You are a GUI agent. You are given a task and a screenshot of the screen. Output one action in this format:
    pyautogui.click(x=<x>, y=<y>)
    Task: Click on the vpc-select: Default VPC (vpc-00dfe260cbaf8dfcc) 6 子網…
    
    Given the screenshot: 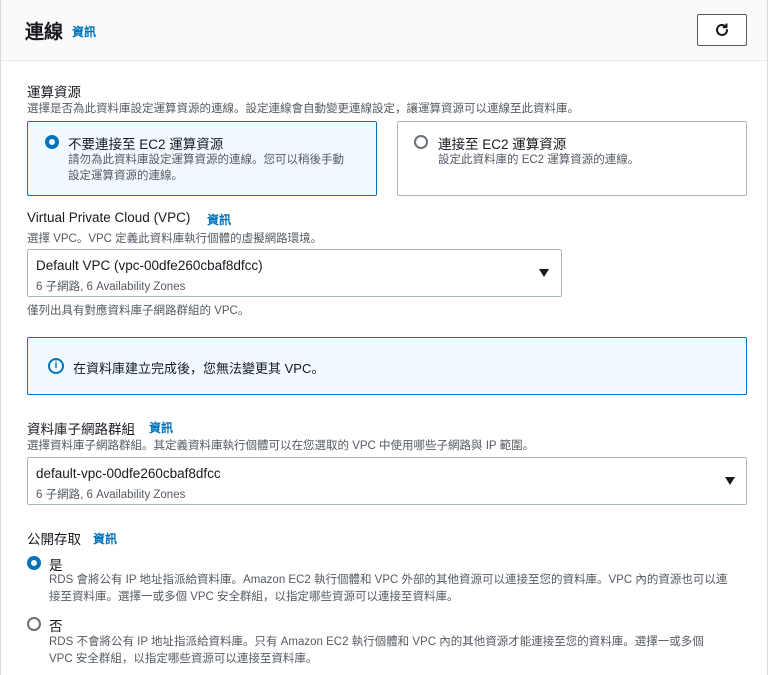 What is the action you would take?
    pyautogui.click(x=294, y=273)
    